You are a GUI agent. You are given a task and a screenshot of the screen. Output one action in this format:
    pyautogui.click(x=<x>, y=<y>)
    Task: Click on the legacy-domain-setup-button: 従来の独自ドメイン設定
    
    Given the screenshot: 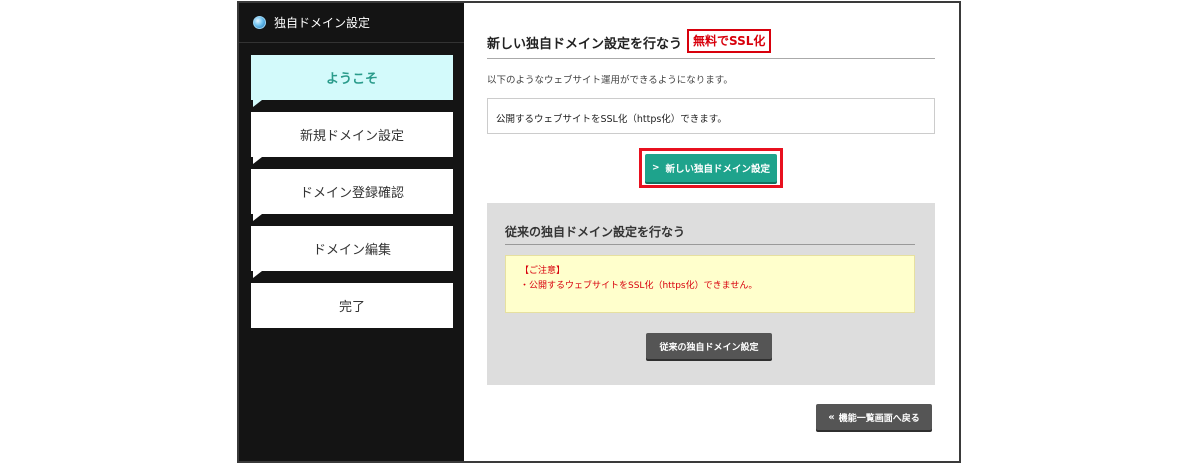 What is the action you would take?
    pyautogui.click(x=709, y=346)
    